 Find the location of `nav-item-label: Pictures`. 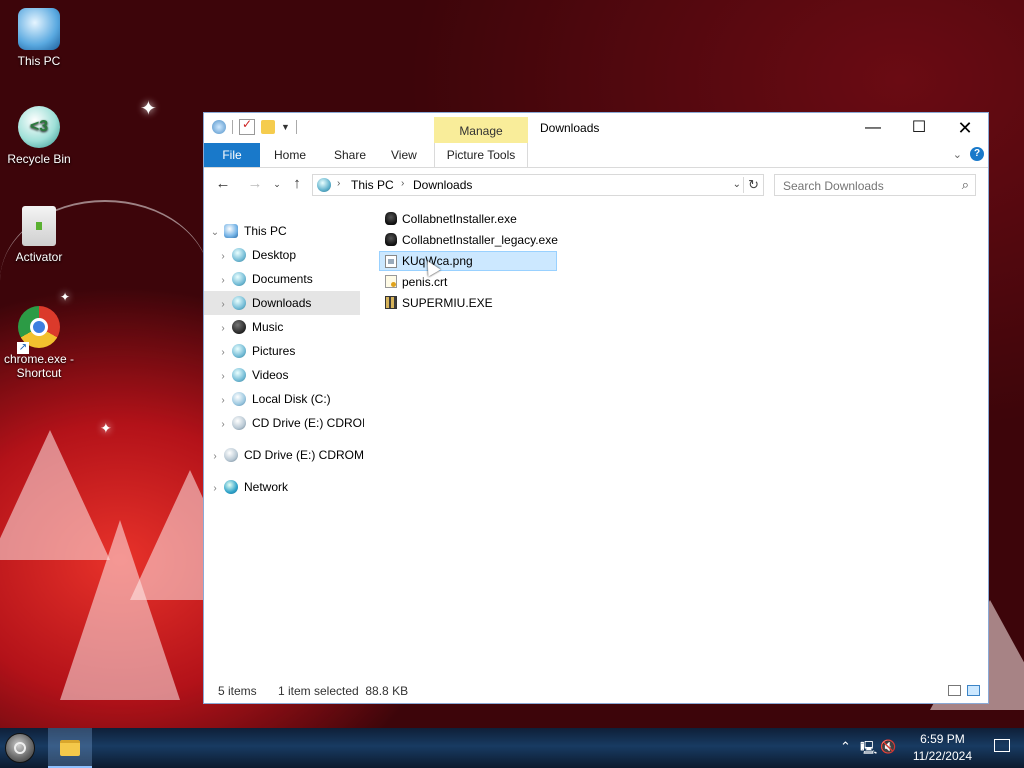

nav-item-label: Pictures is located at coordinates (274, 351).